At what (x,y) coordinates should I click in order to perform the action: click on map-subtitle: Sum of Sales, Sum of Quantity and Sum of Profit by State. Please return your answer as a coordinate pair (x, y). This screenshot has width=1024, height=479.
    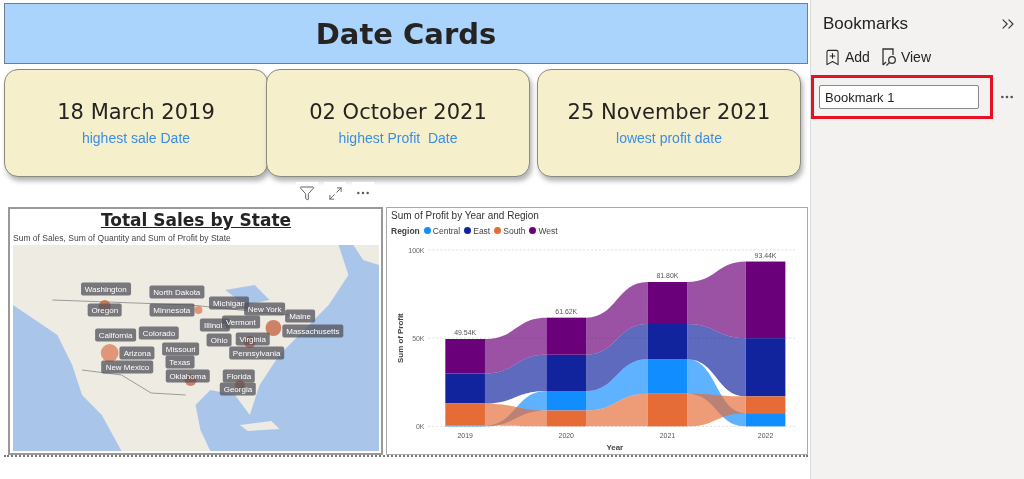
    Looking at the image, I should click on (122, 238).